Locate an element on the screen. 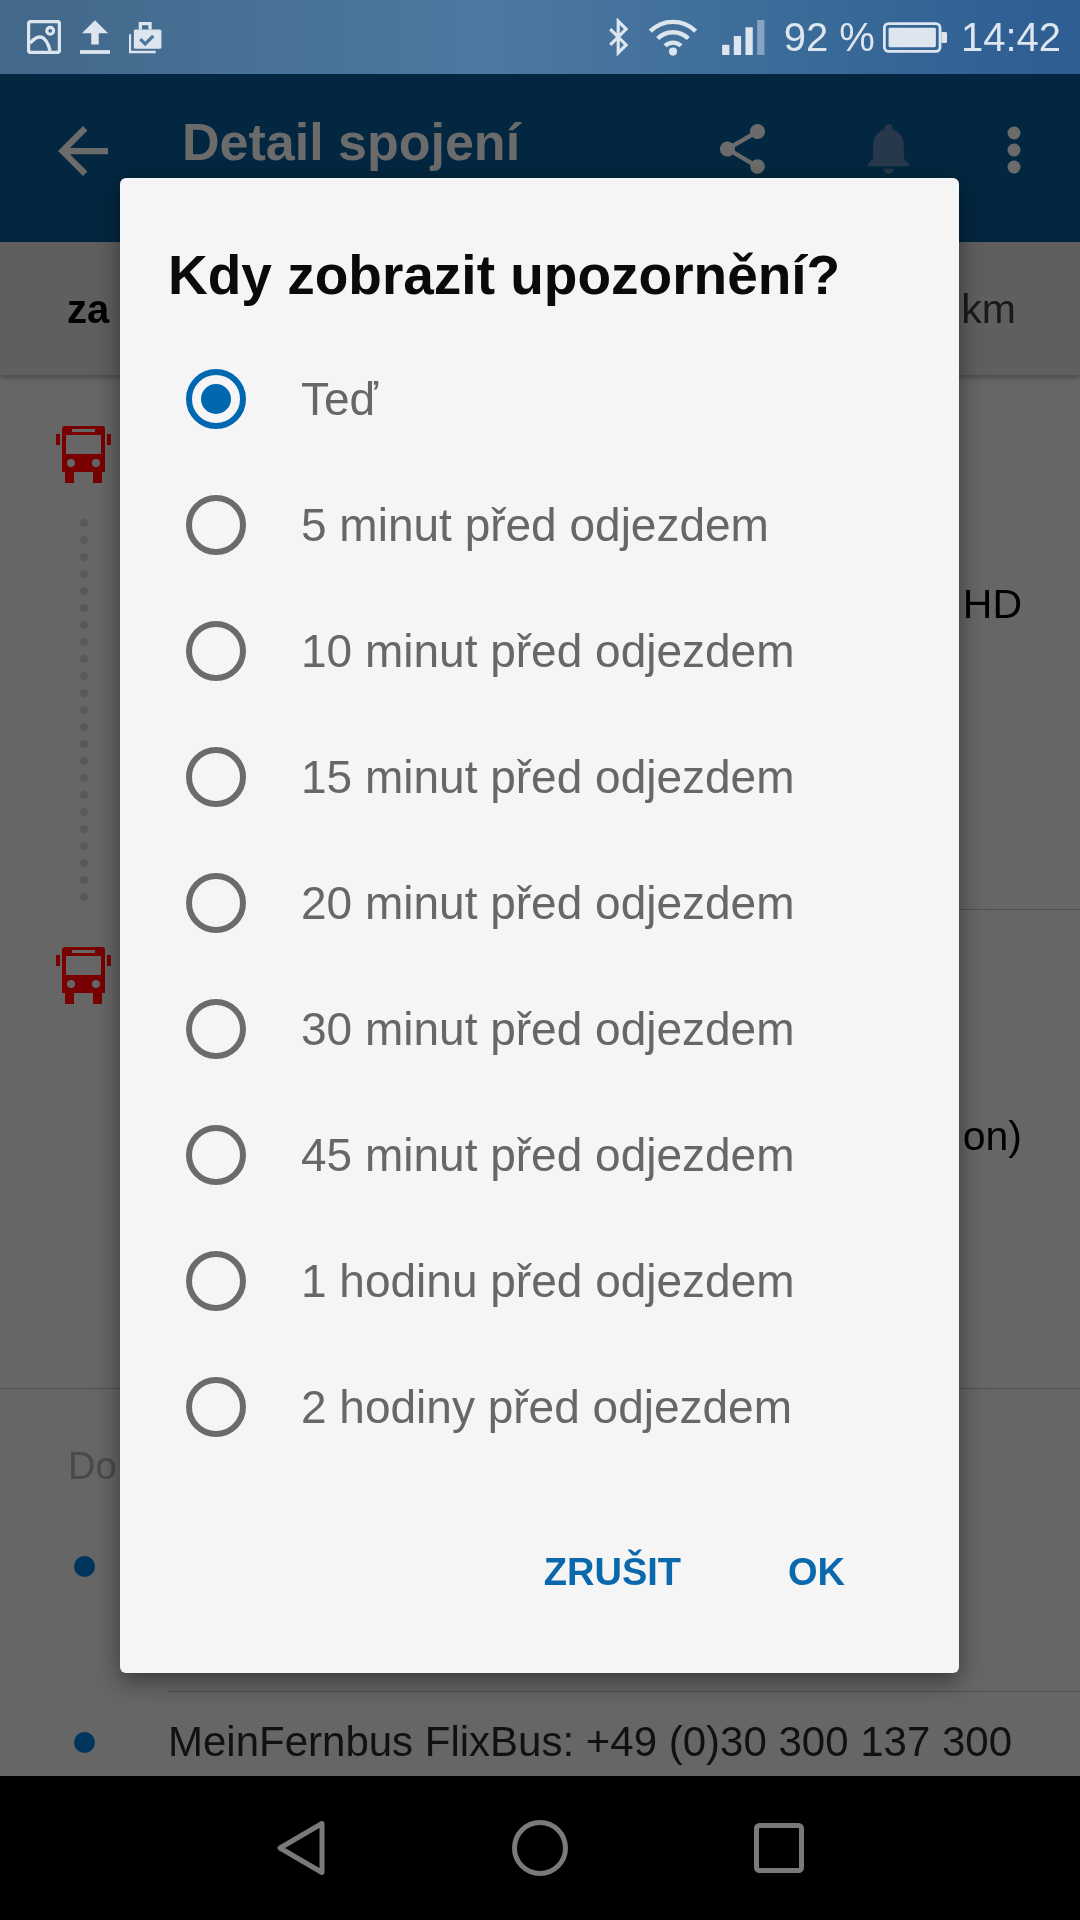  option-label: 1 hodinu před odjezdem is located at coordinates (548, 1281).